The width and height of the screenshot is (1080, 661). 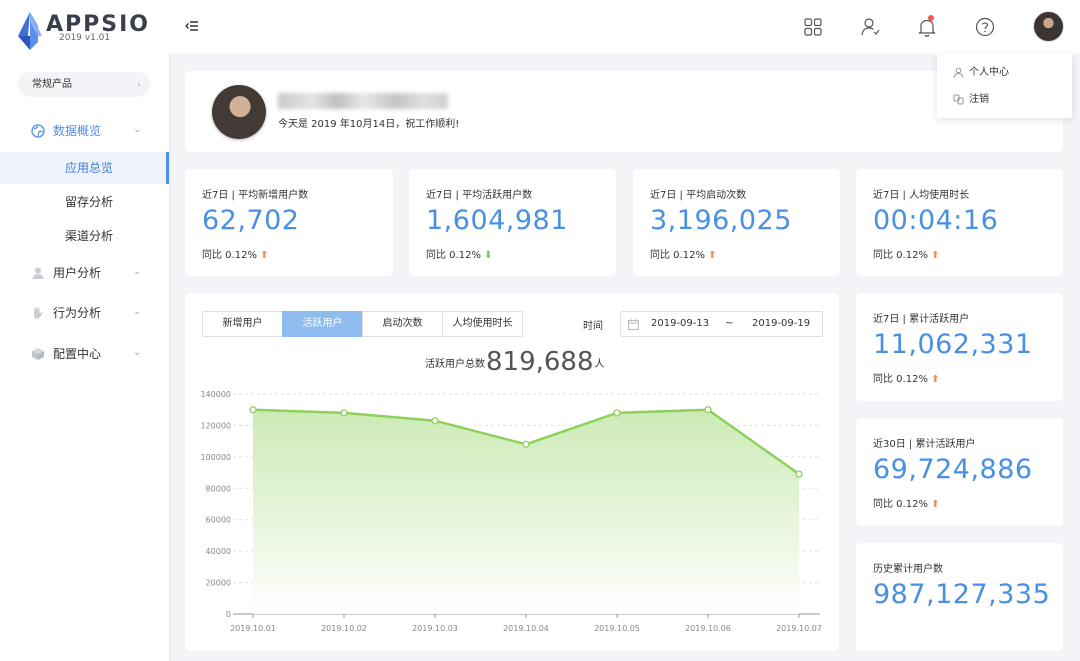 What do you see at coordinates (617, 628) in the screenshot?
I see `x-tick-label: 2019.10.05` at bounding box center [617, 628].